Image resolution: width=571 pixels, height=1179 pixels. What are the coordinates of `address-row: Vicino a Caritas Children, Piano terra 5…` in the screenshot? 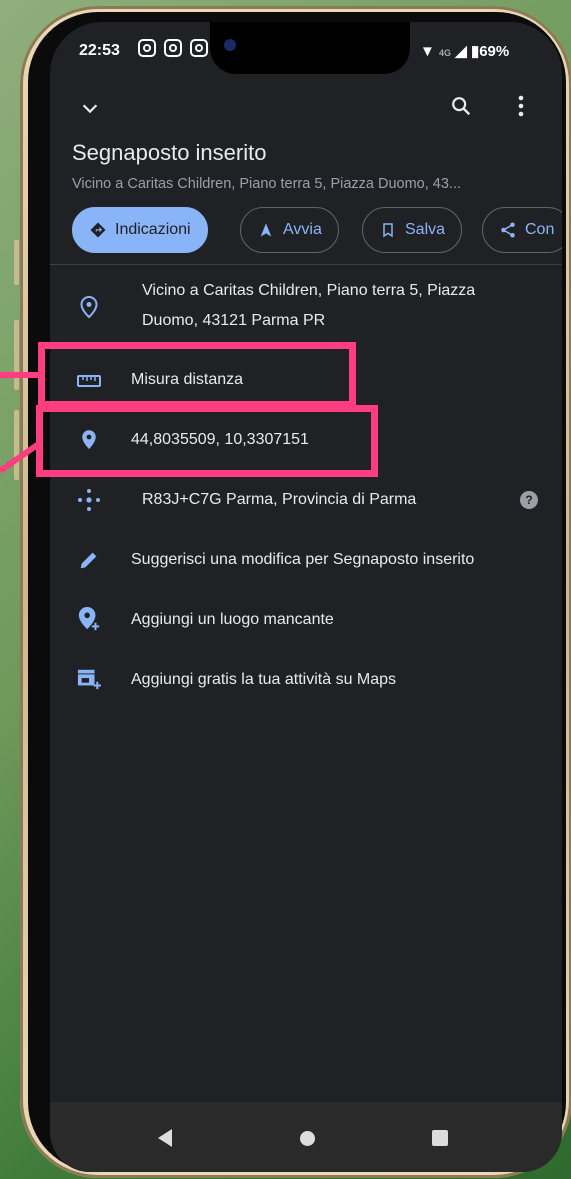 It's located at (306, 307).